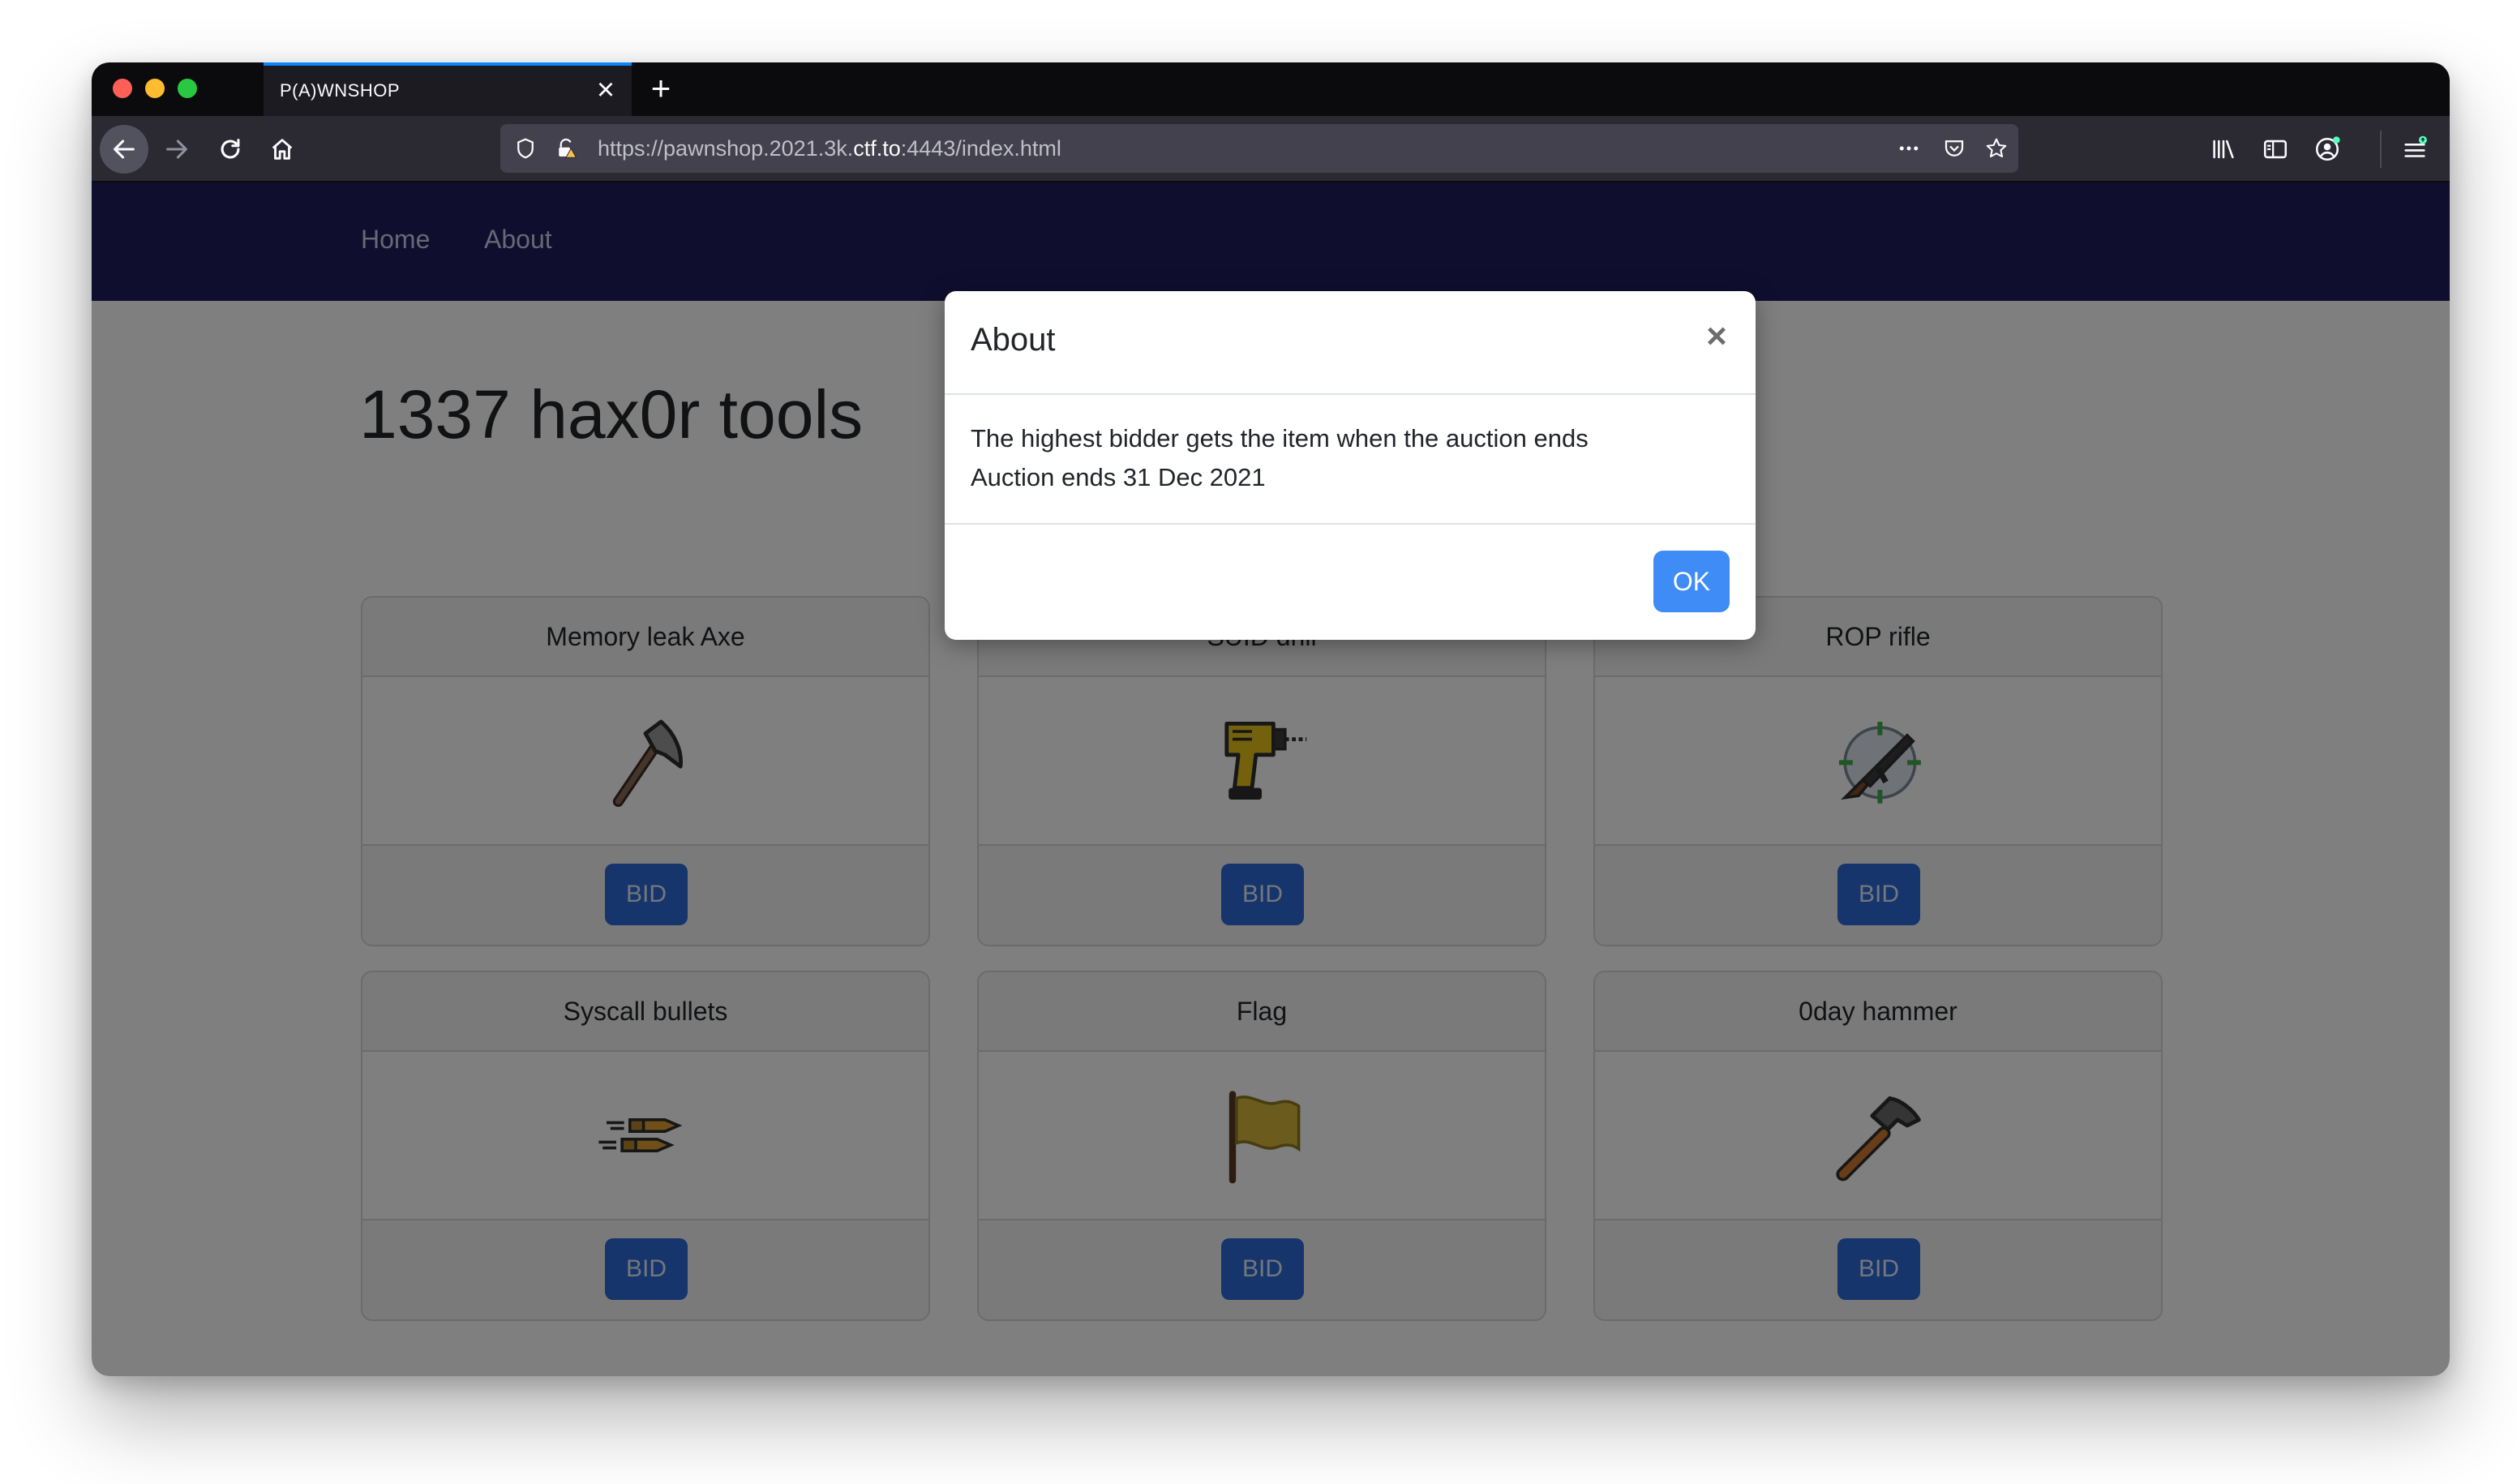  Describe the element at coordinates (525, 148) in the screenshot. I see `tracking-shield-icon` at that location.